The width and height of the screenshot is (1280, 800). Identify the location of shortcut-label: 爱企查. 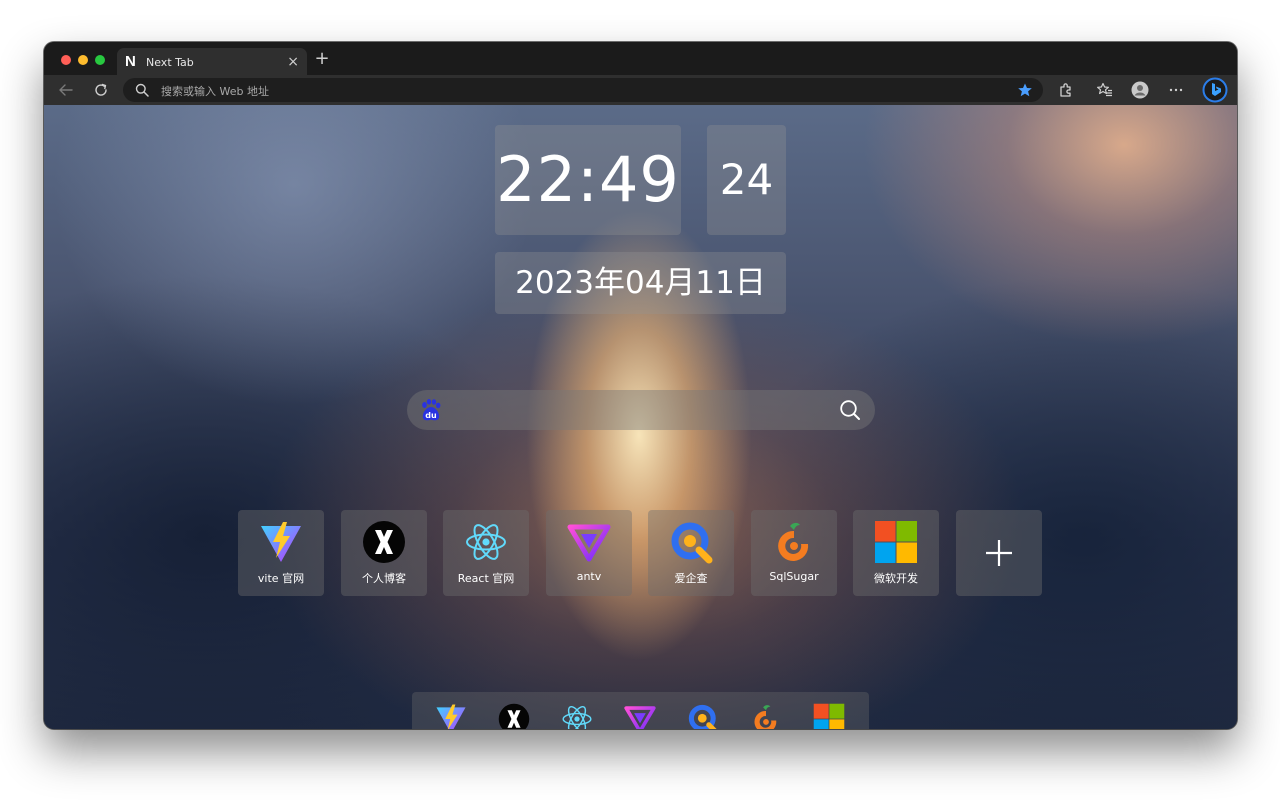
(691, 578).